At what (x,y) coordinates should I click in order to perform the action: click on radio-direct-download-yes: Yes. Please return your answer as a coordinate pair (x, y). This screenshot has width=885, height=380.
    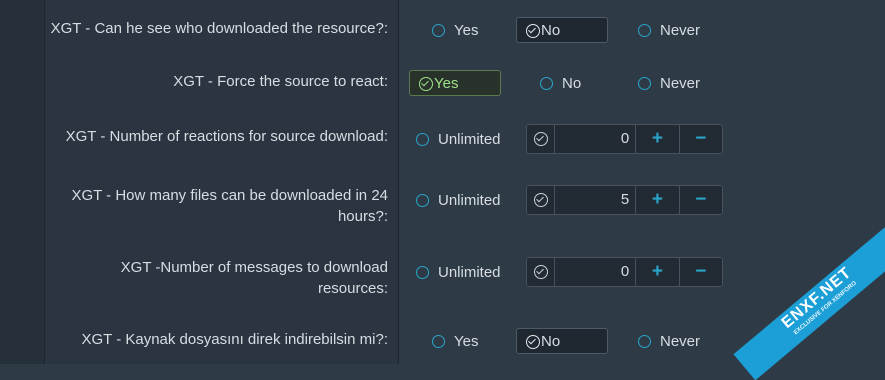
    Looking at the image, I should click on (455, 341).